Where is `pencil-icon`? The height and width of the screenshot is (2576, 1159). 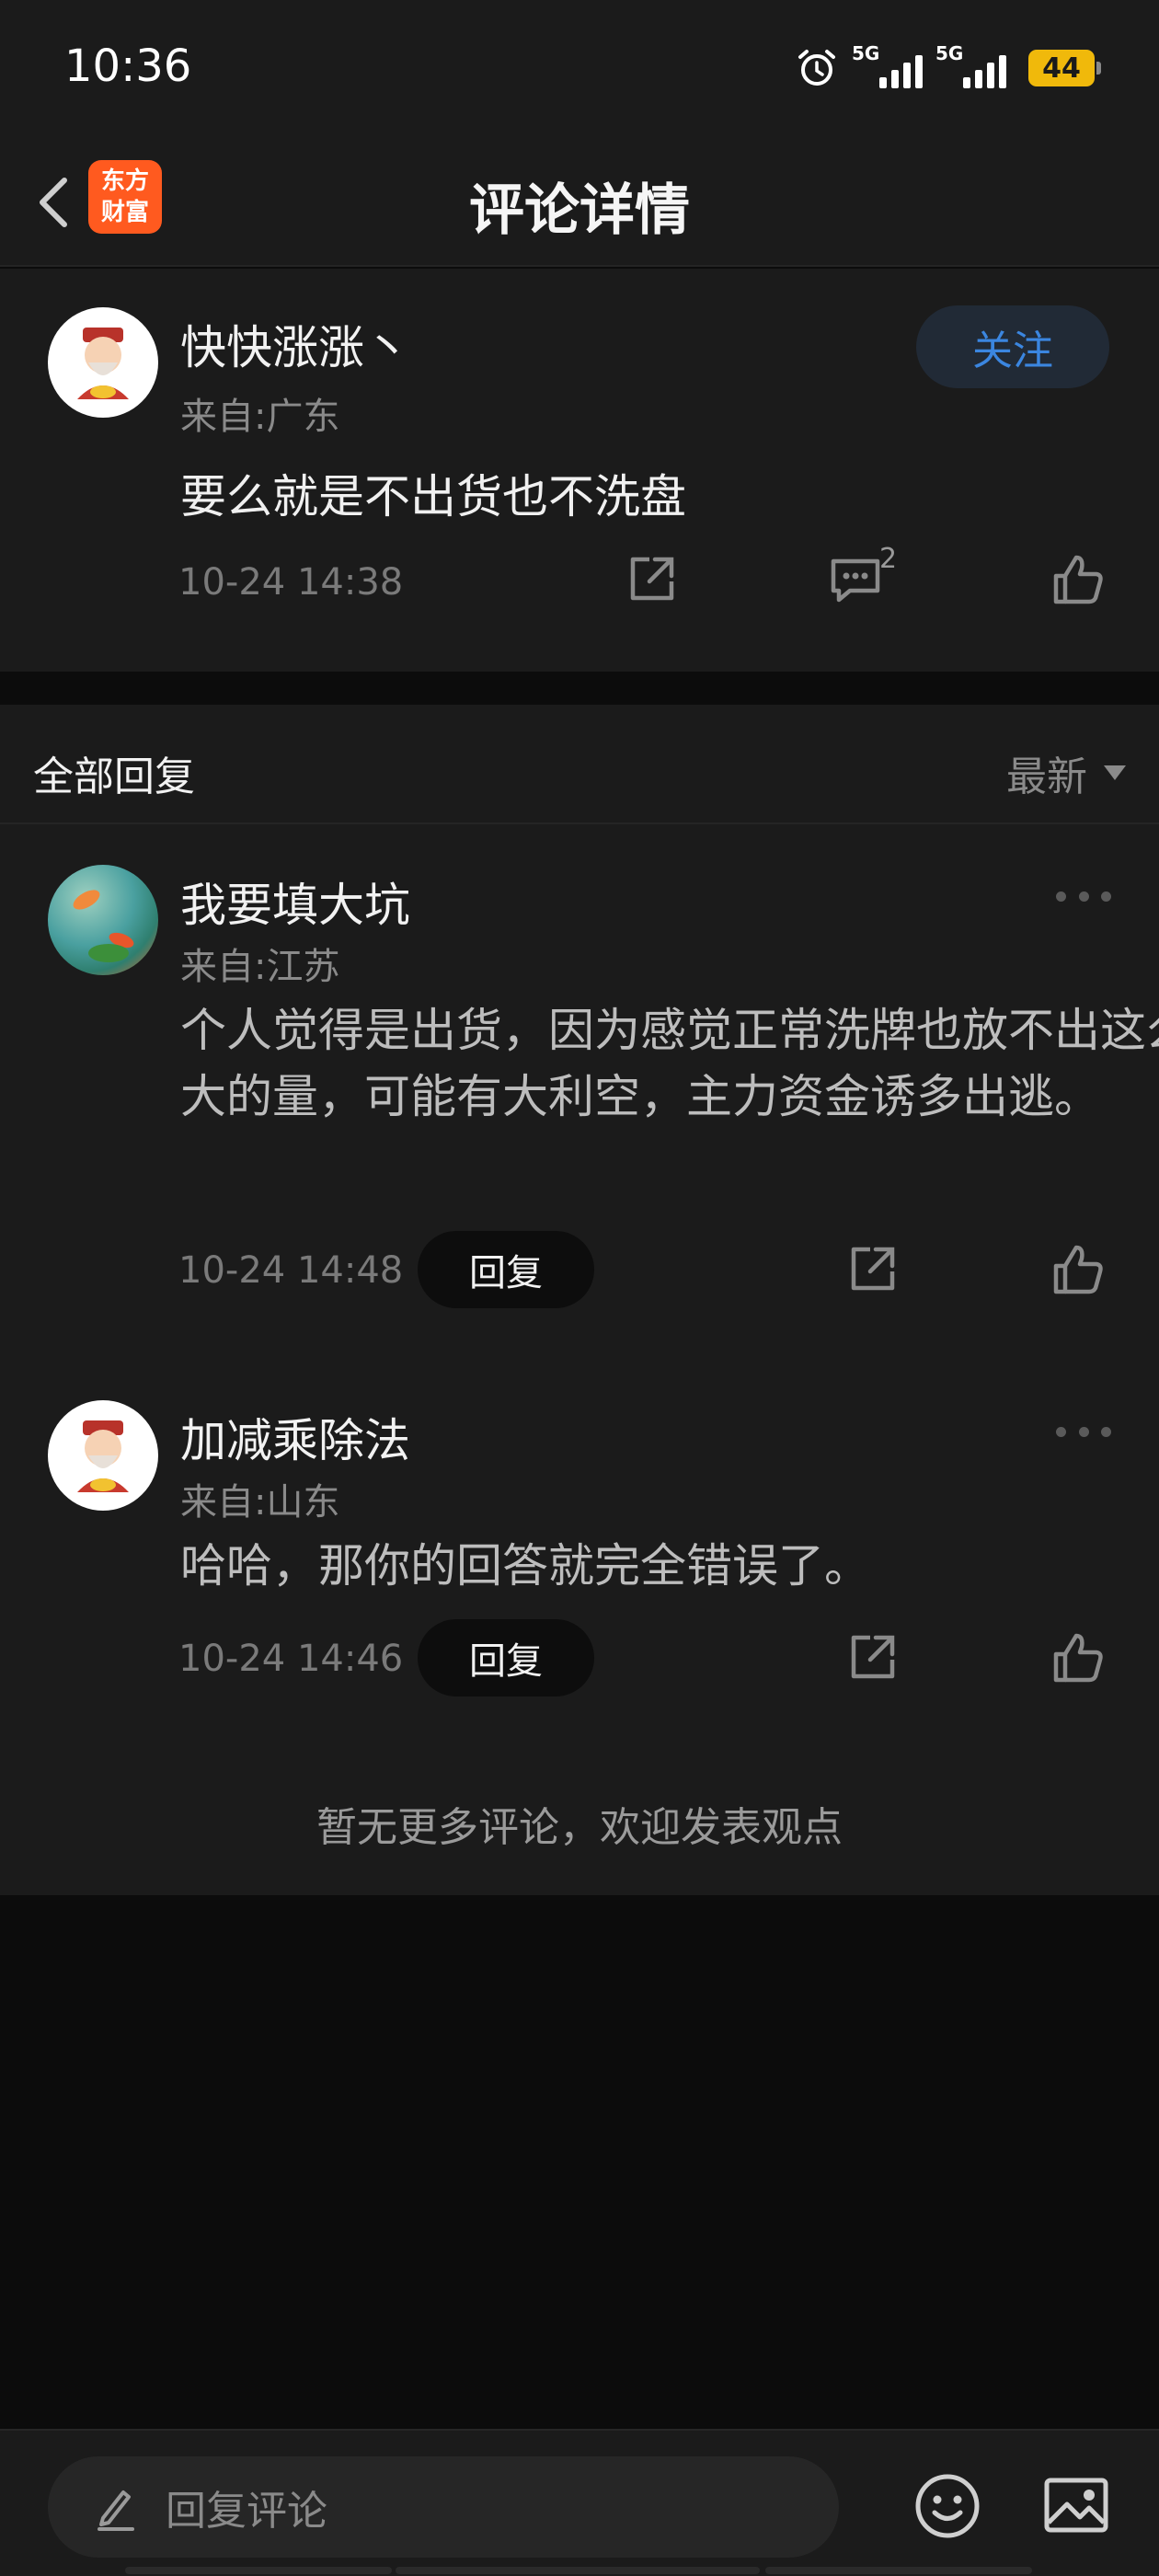
pencil-icon is located at coordinates (116, 2510).